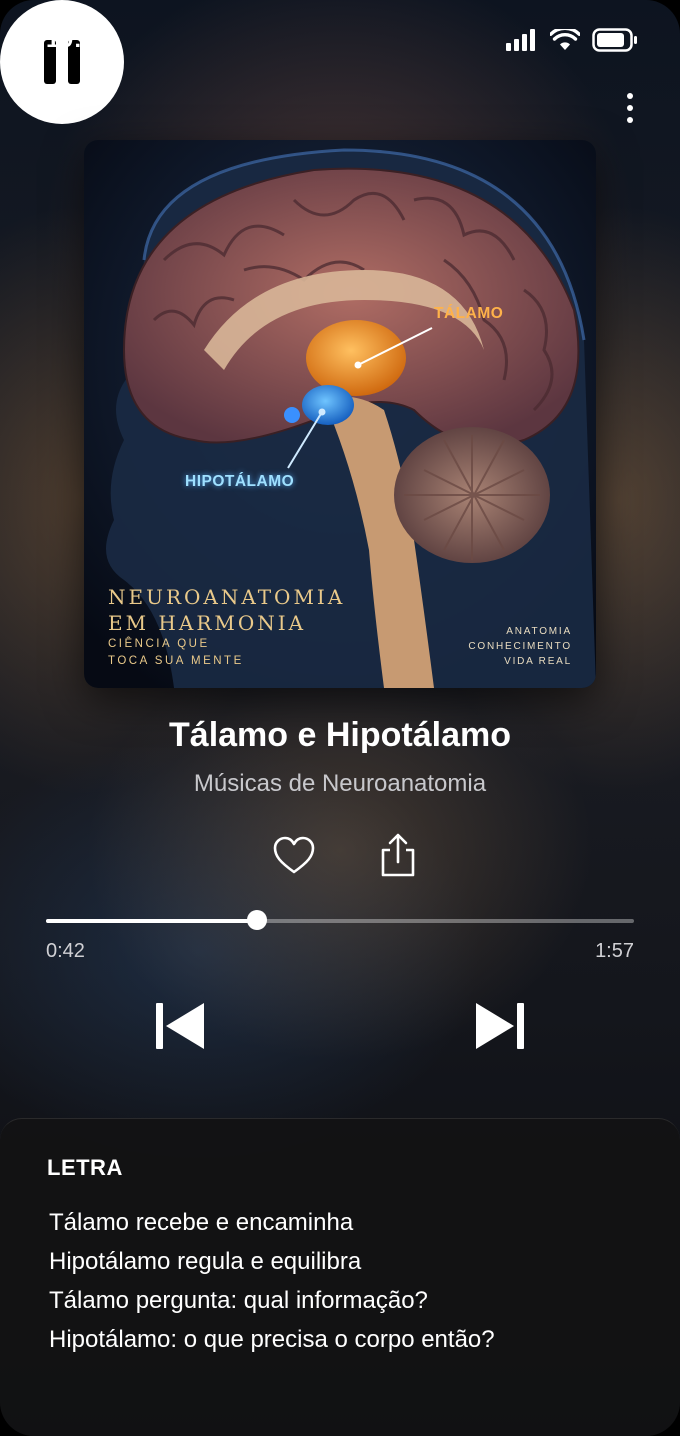 The height and width of the screenshot is (1436, 680). What do you see at coordinates (78, 39) in the screenshot?
I see `status-time: 19:42` at bounding box center [78, 39].